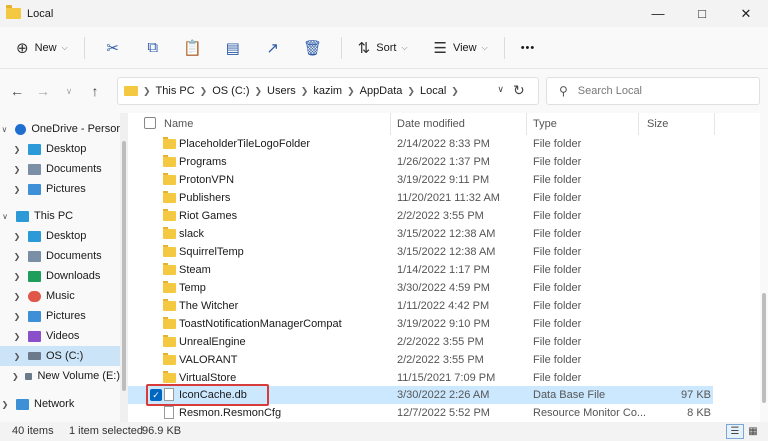 This screenshot has width=768, height=441. Describe the element at coordinates (260, 324) in the screenshot. I see `file-name: ToastNotificationManagerCompat` at that location.